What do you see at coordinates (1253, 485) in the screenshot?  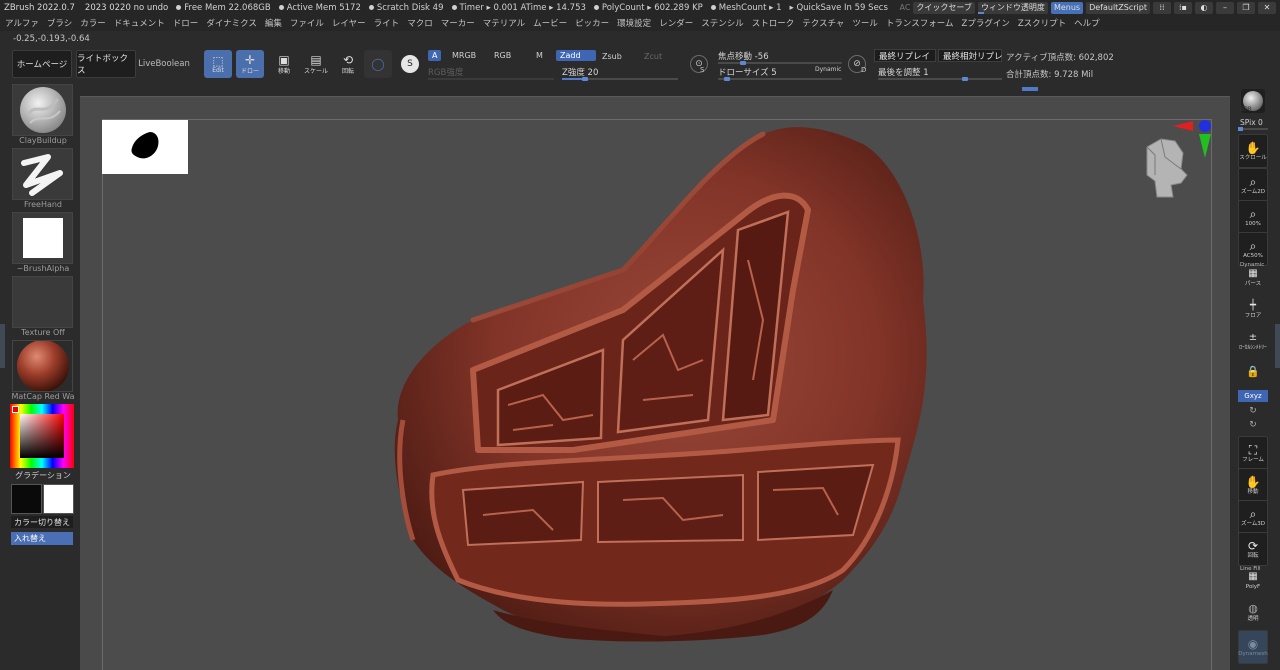 I see `move-view-button: ✋ 移動` at bounding box center [1253, 485].